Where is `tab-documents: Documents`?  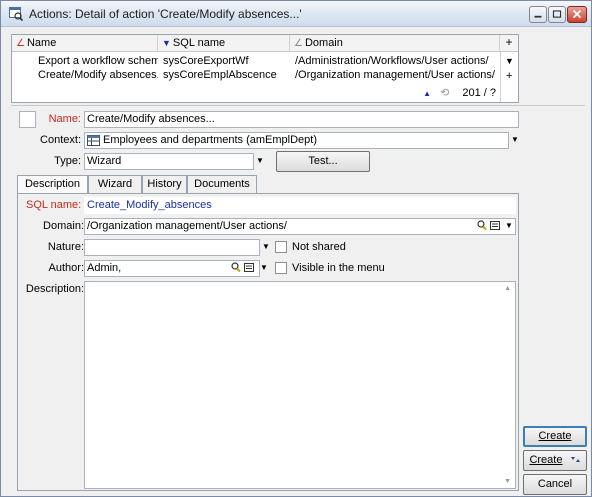 tab-documents: Documents is located at coordinates (222, 184).